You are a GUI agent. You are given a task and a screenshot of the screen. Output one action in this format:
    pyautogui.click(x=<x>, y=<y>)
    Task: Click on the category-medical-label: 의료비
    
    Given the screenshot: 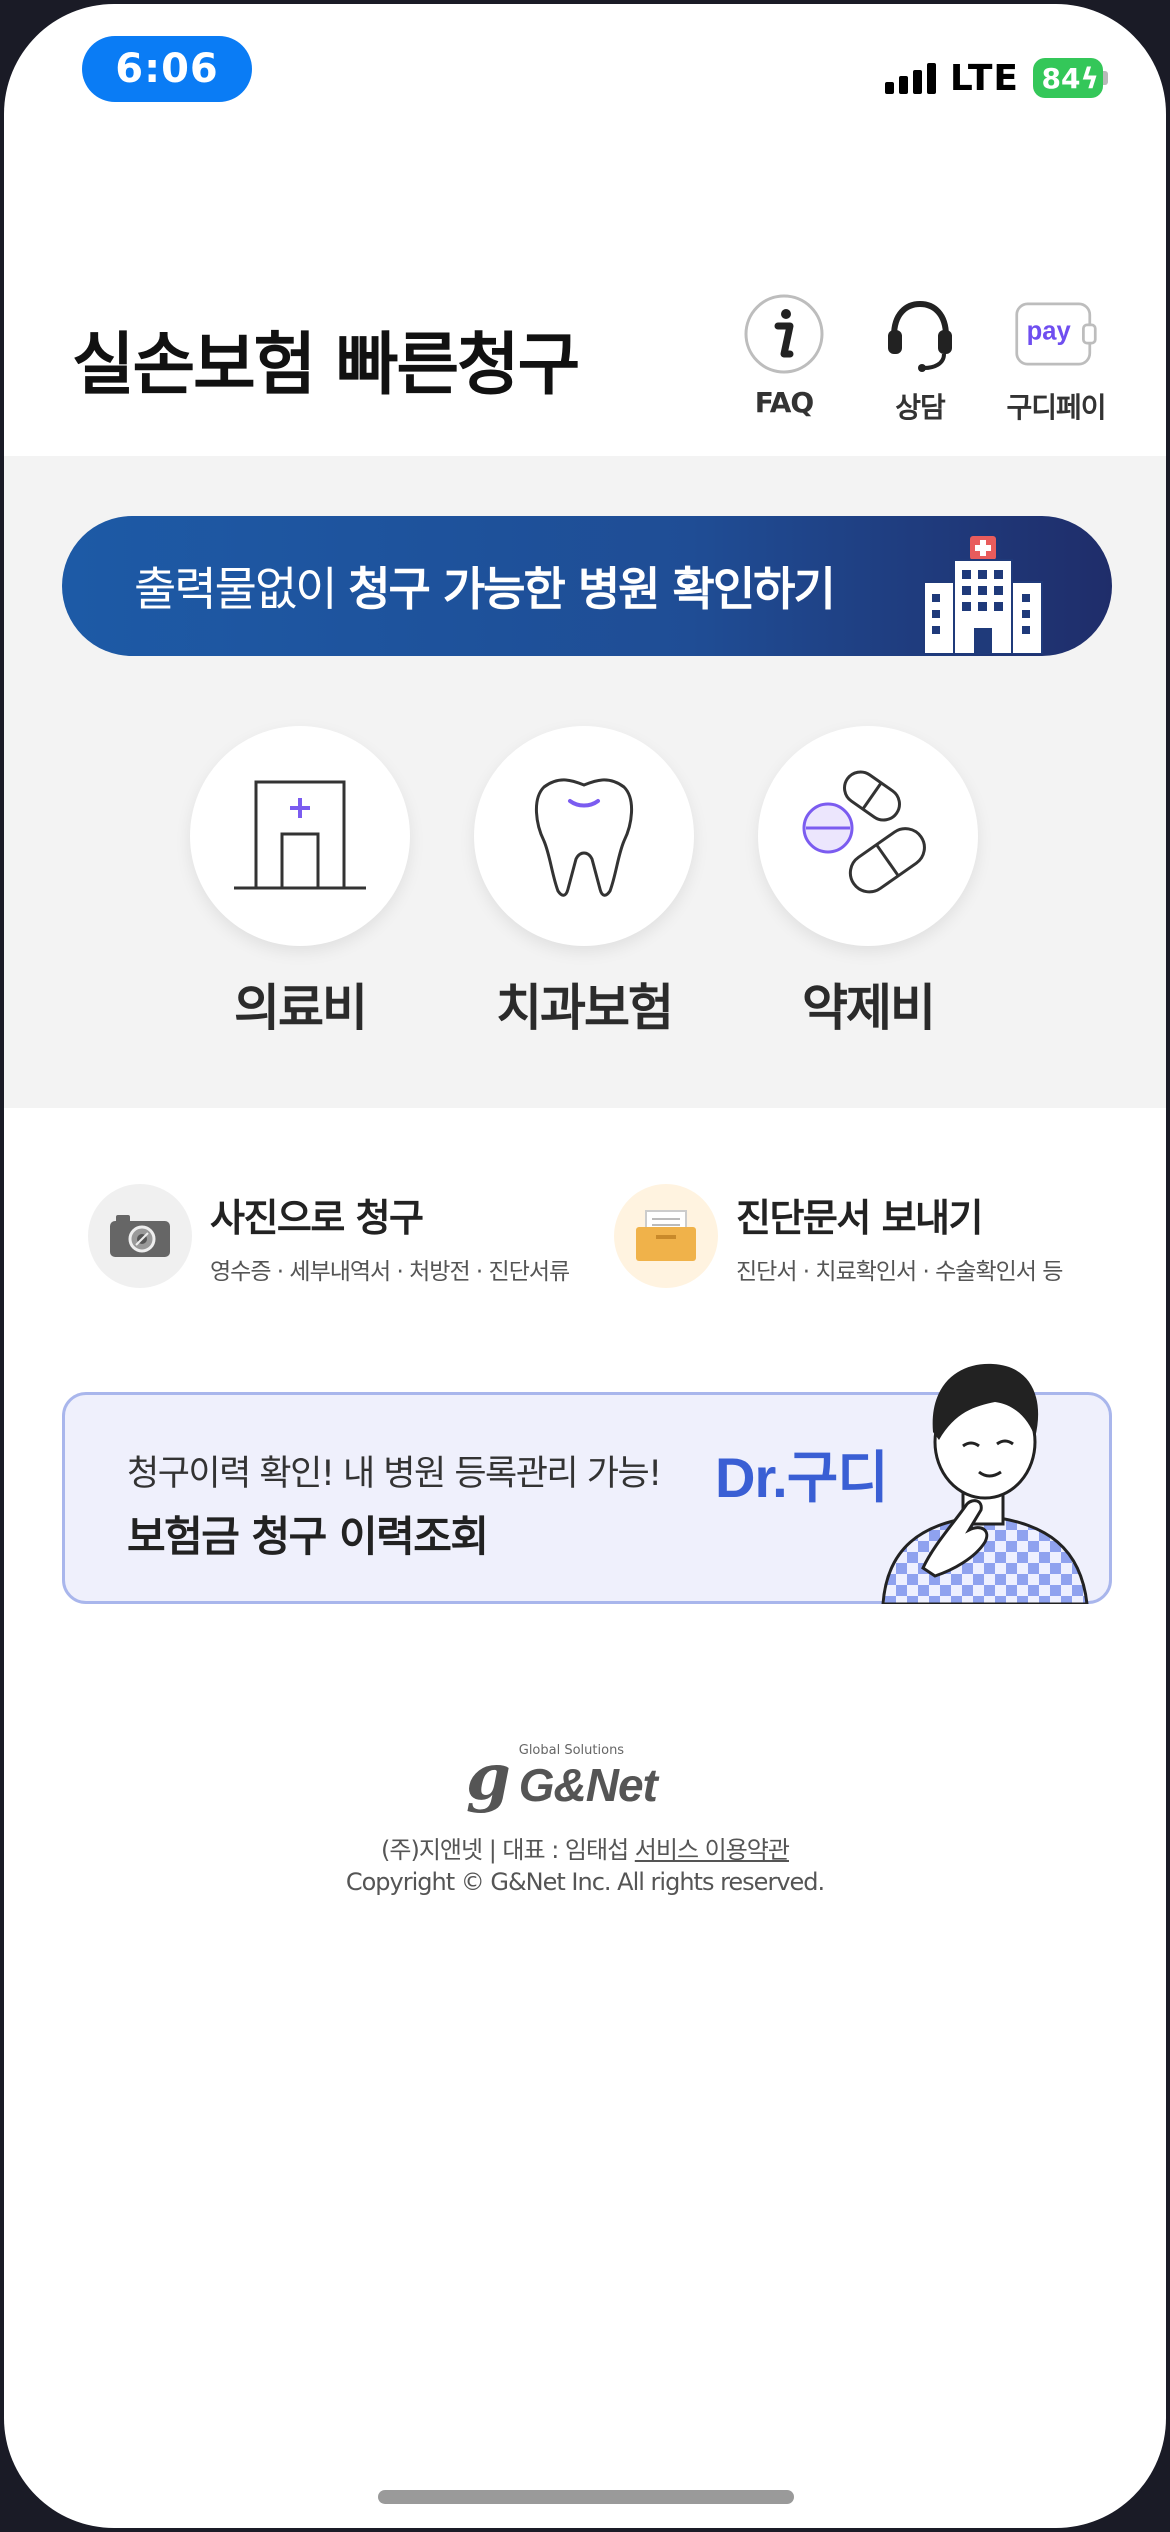 What is the action you would take?
    pyautogui.click(x=301, y=1008)
    